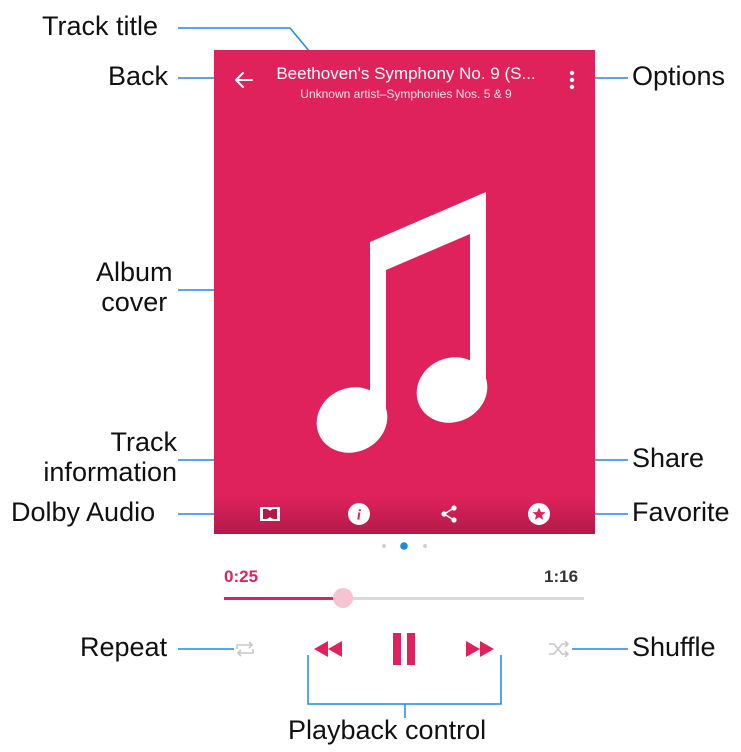  I want to click on callout-favorite: Favorite, so click(681, 512).